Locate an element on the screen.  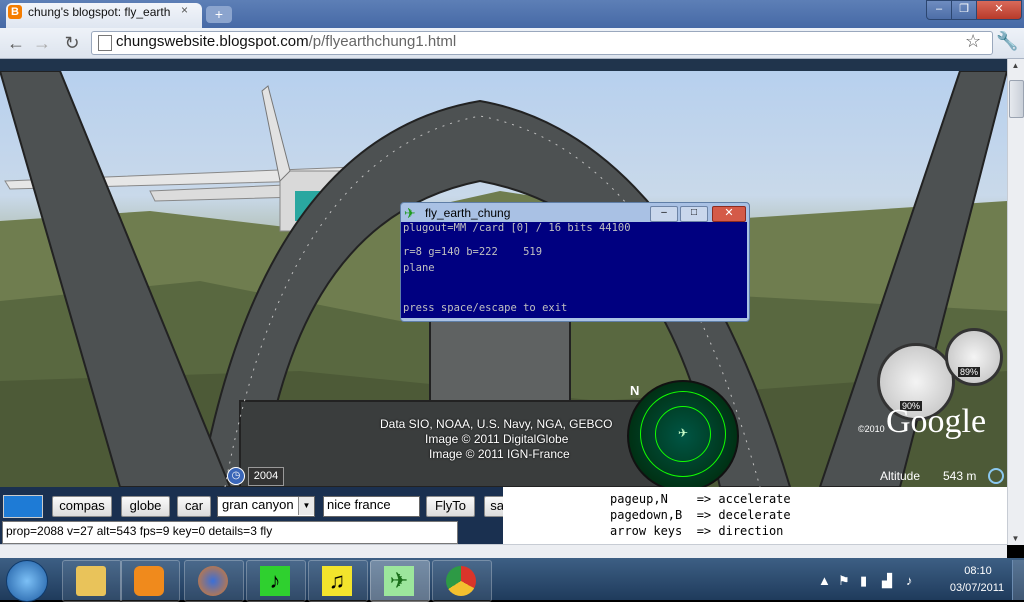
google-logo: Google is located at coordinates (936, 421).